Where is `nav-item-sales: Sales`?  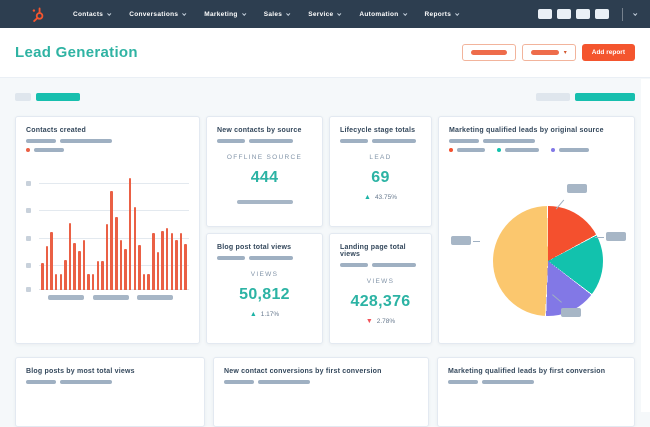
nav-item-sales: Sales is located at coordinates (277, 14).